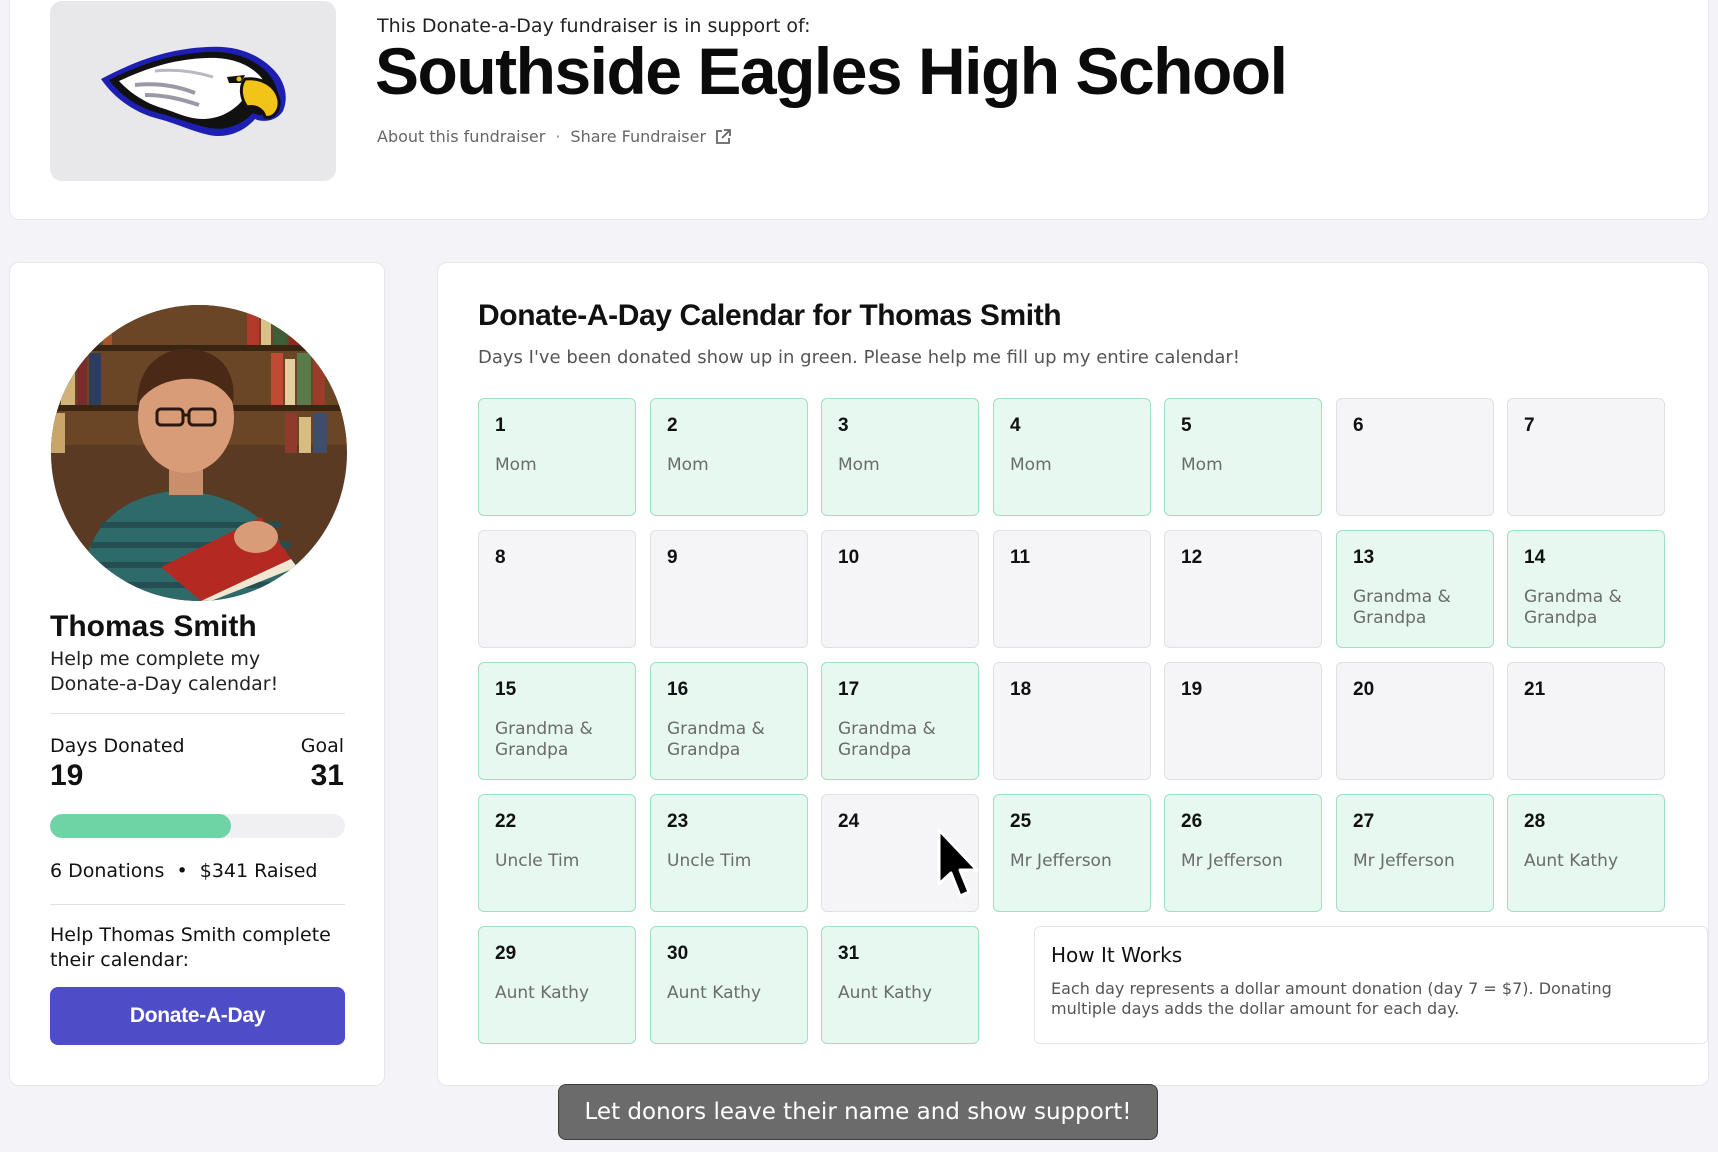 This screenshot has height=1152, width=1718. I want to click on calendar-day-number: 5, so click(1186, 425).